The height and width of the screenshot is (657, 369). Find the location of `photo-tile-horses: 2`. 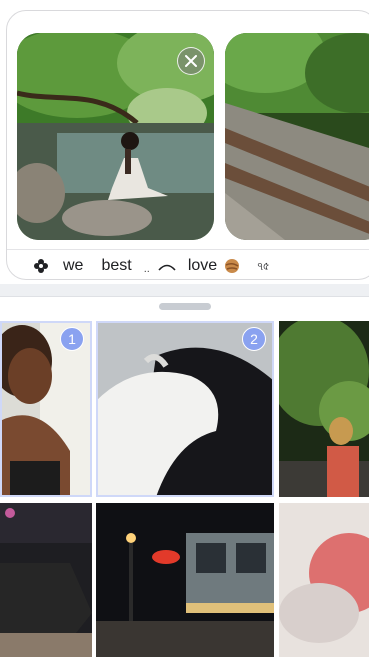

photo-tile-horses: 2 is located at coordinates (185, 409).